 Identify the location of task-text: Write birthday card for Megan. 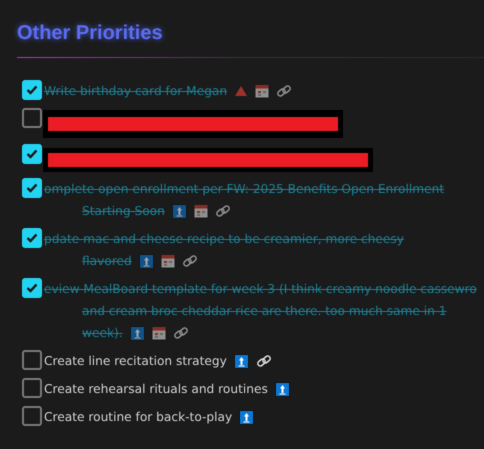
(136, 91).